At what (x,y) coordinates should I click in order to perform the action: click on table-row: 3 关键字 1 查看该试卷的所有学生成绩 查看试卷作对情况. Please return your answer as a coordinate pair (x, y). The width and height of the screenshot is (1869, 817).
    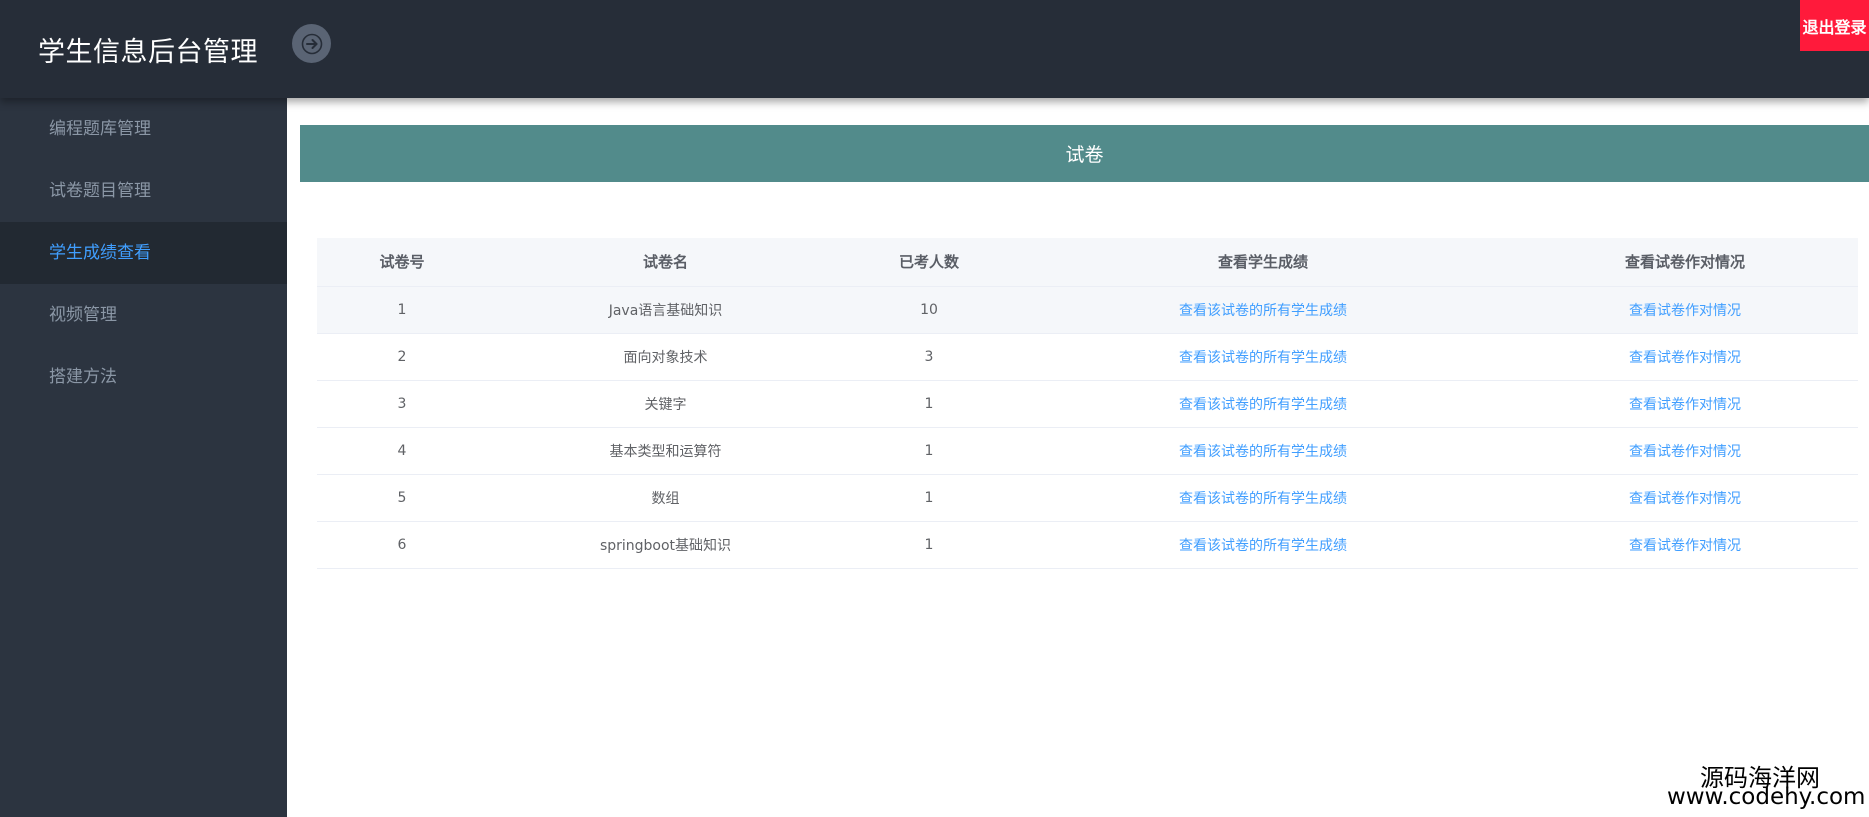
    Looking at the image, I should click on (1087, 404).